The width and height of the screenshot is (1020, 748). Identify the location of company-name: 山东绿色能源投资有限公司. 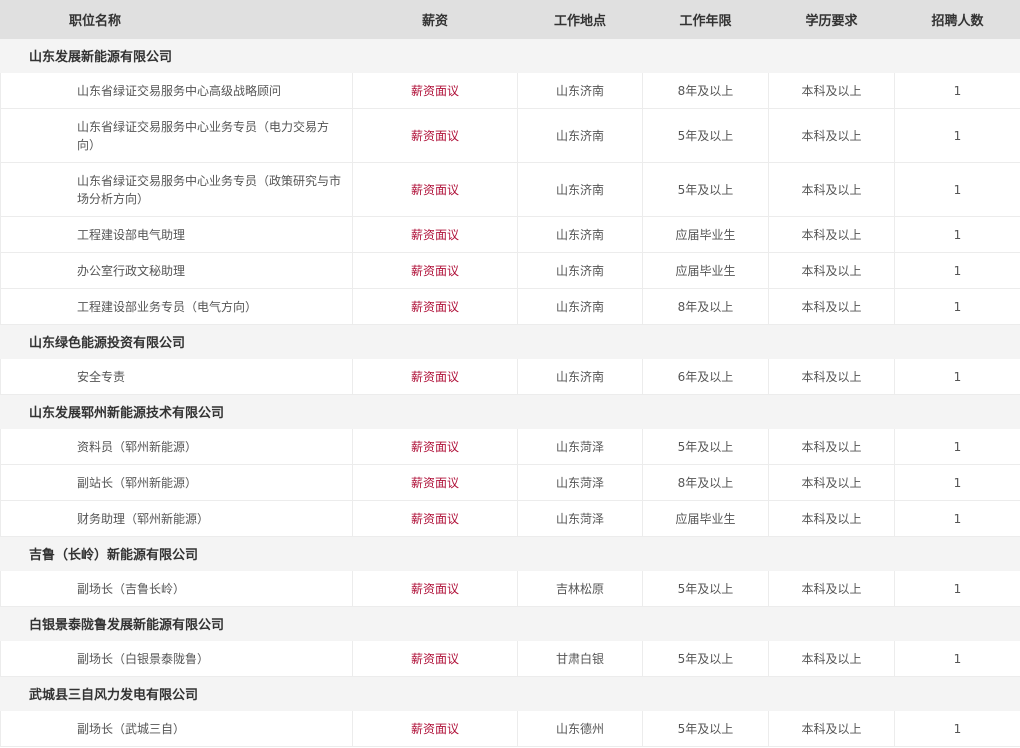
(510, 341).